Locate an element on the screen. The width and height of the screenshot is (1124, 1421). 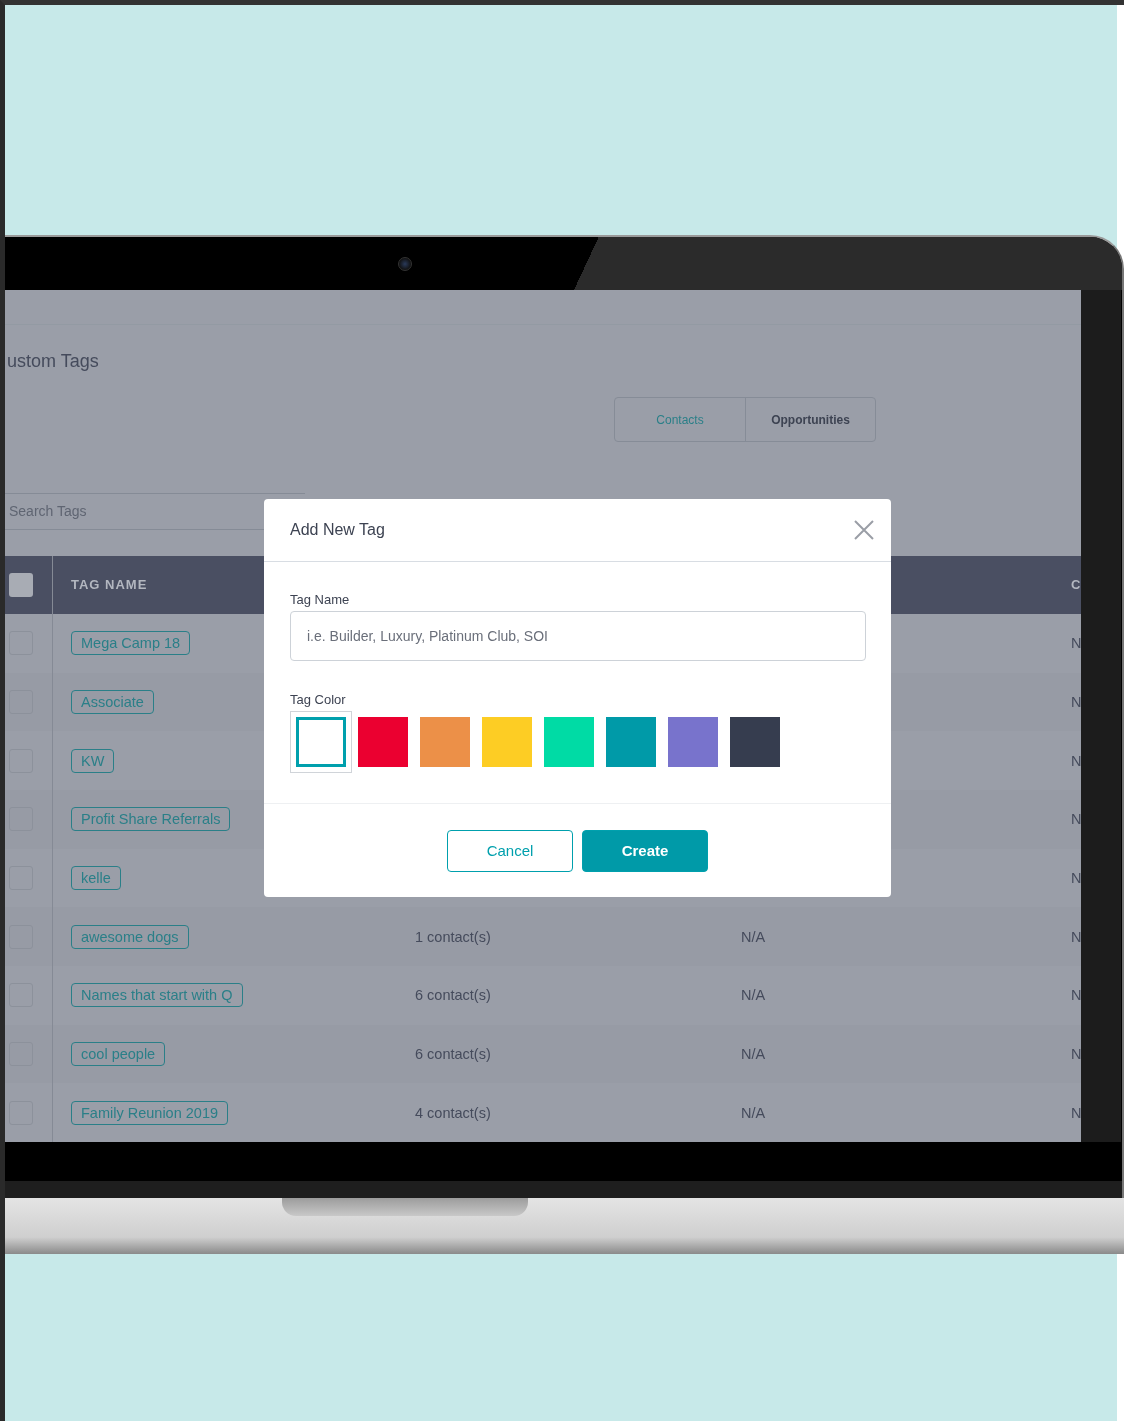
tag-label: awesome dogs is located at coordinates (130, 936).